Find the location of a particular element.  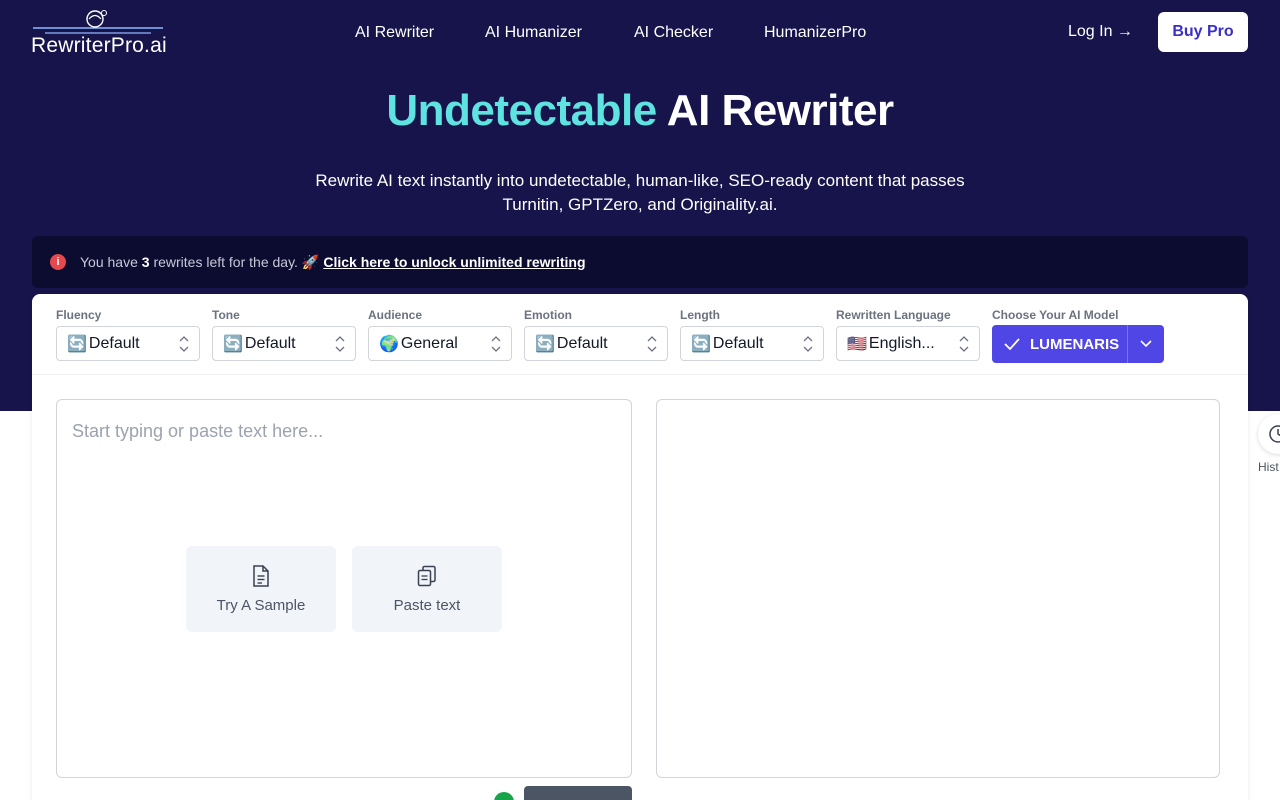

notice-text: You have 3 rewrites left for the day. is located at coordinates (189, 262).